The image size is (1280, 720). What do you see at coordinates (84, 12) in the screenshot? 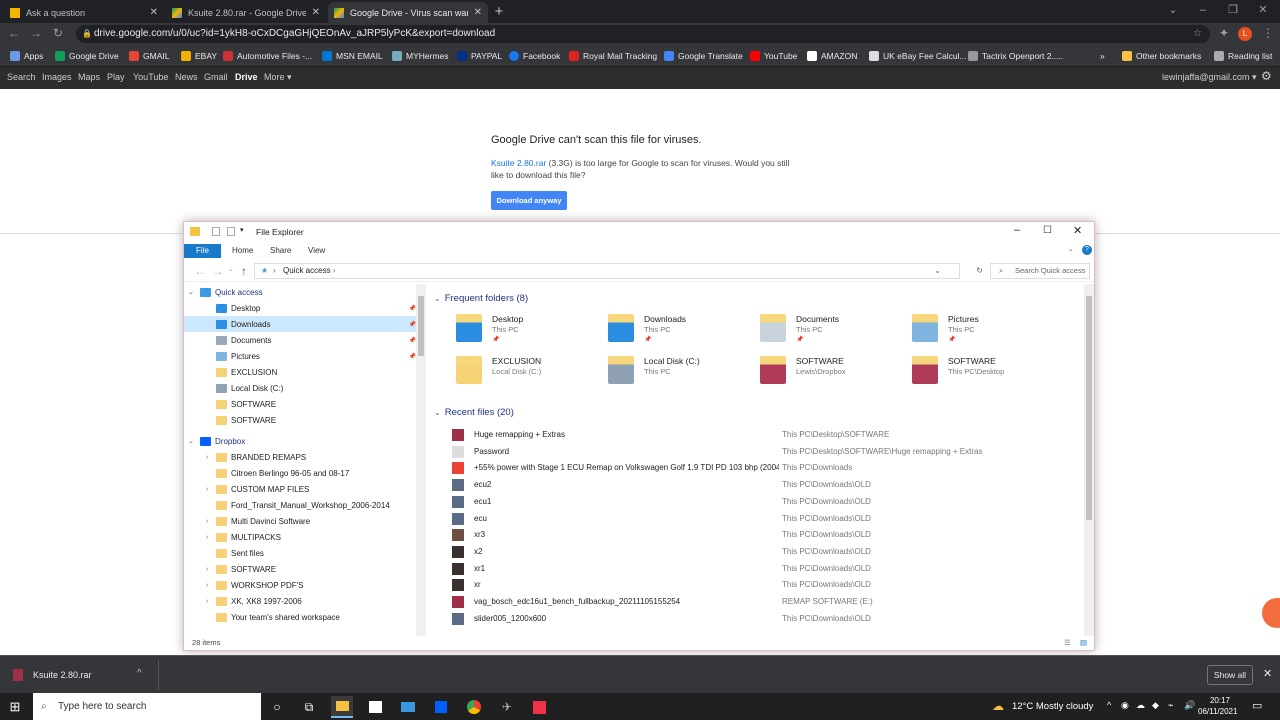
I see `tab-ask-question: Ask a question ✕` at bounding box center [84, 12].